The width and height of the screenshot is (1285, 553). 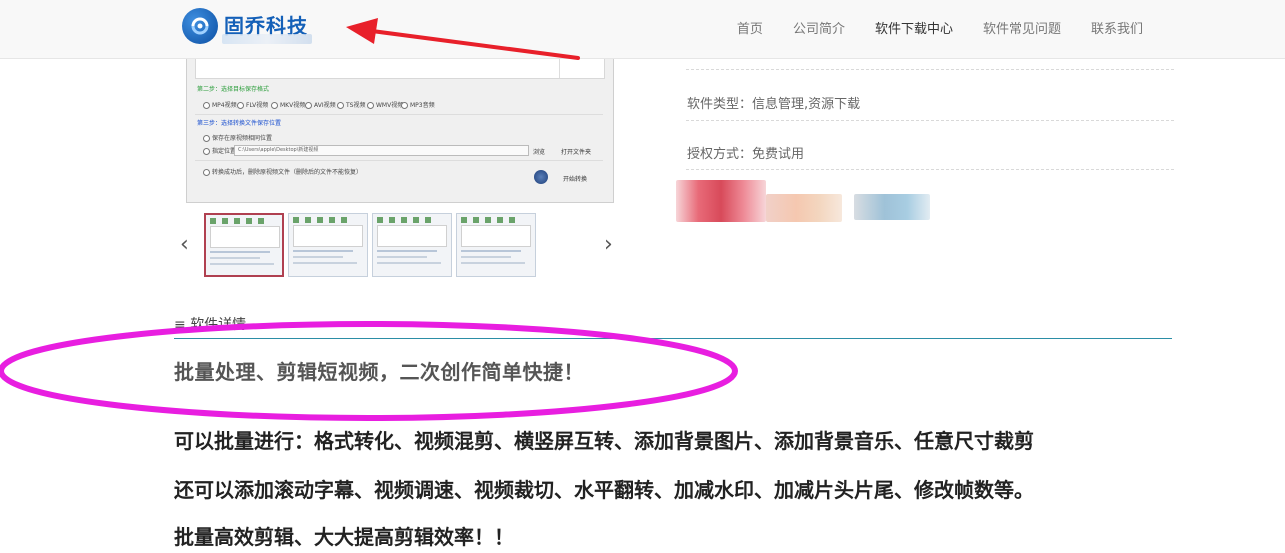 What do you see at coordinates (219, 150) in the screenshot?
I see `preview-save-custom: 指定位置` at bounding box center [219, 150].